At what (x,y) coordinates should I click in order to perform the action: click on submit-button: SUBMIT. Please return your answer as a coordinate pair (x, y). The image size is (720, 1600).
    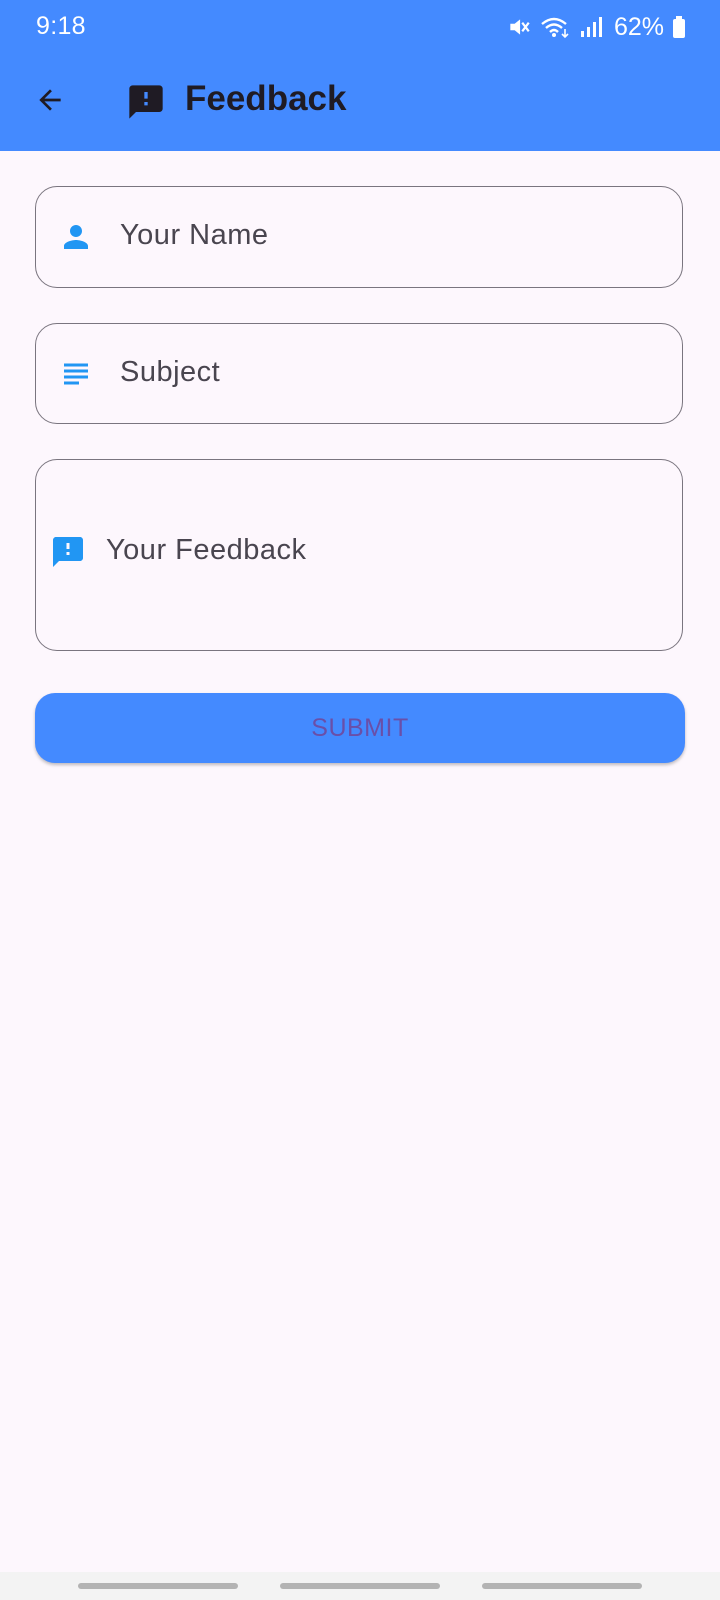
    Looking at the image, I should click on (360, 728).